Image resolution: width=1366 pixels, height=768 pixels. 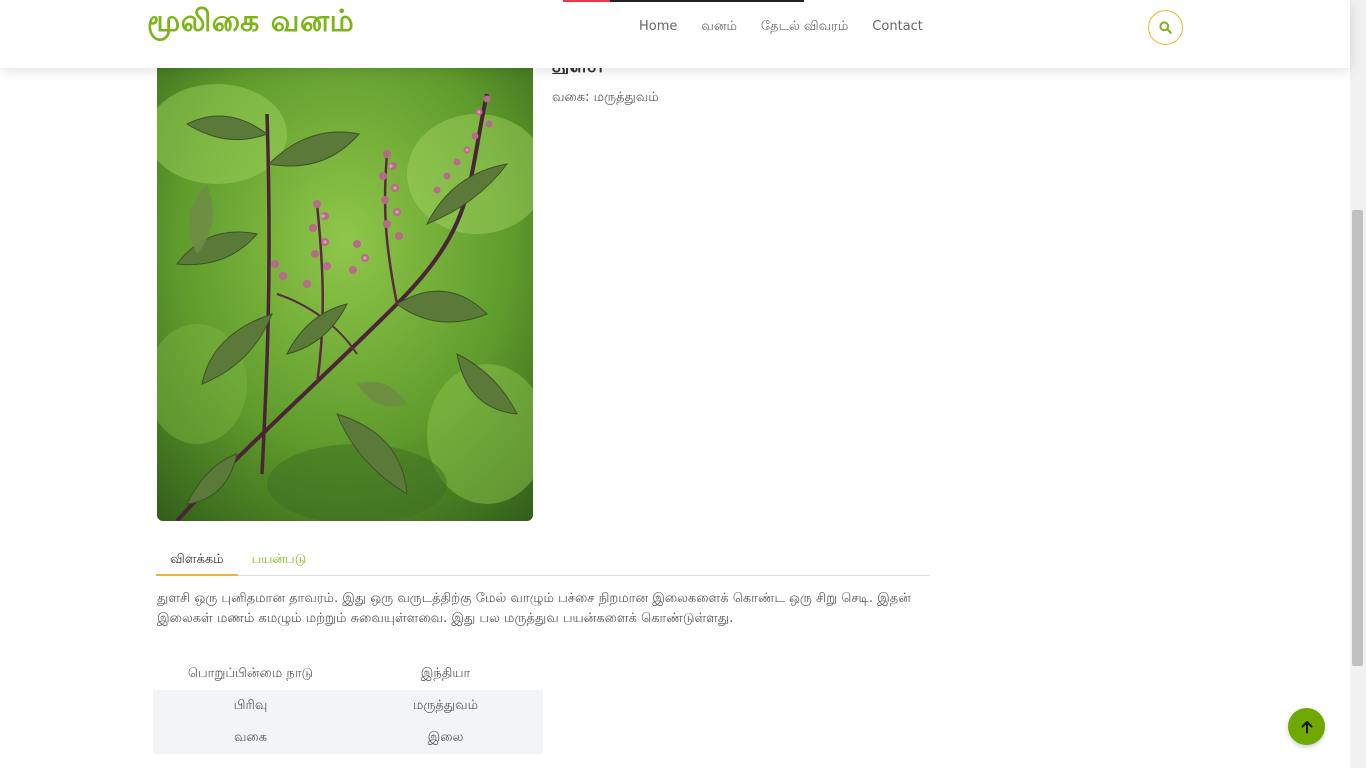 I want to click on table-cell-value: இந்தியா, so click(x=445, y=673).